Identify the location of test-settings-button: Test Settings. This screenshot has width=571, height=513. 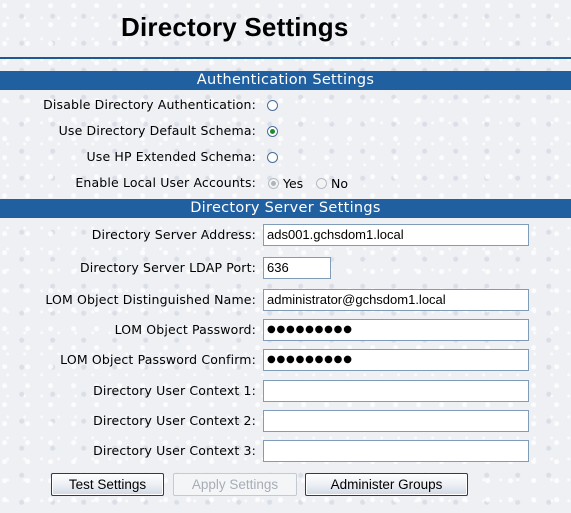
(107, 484).